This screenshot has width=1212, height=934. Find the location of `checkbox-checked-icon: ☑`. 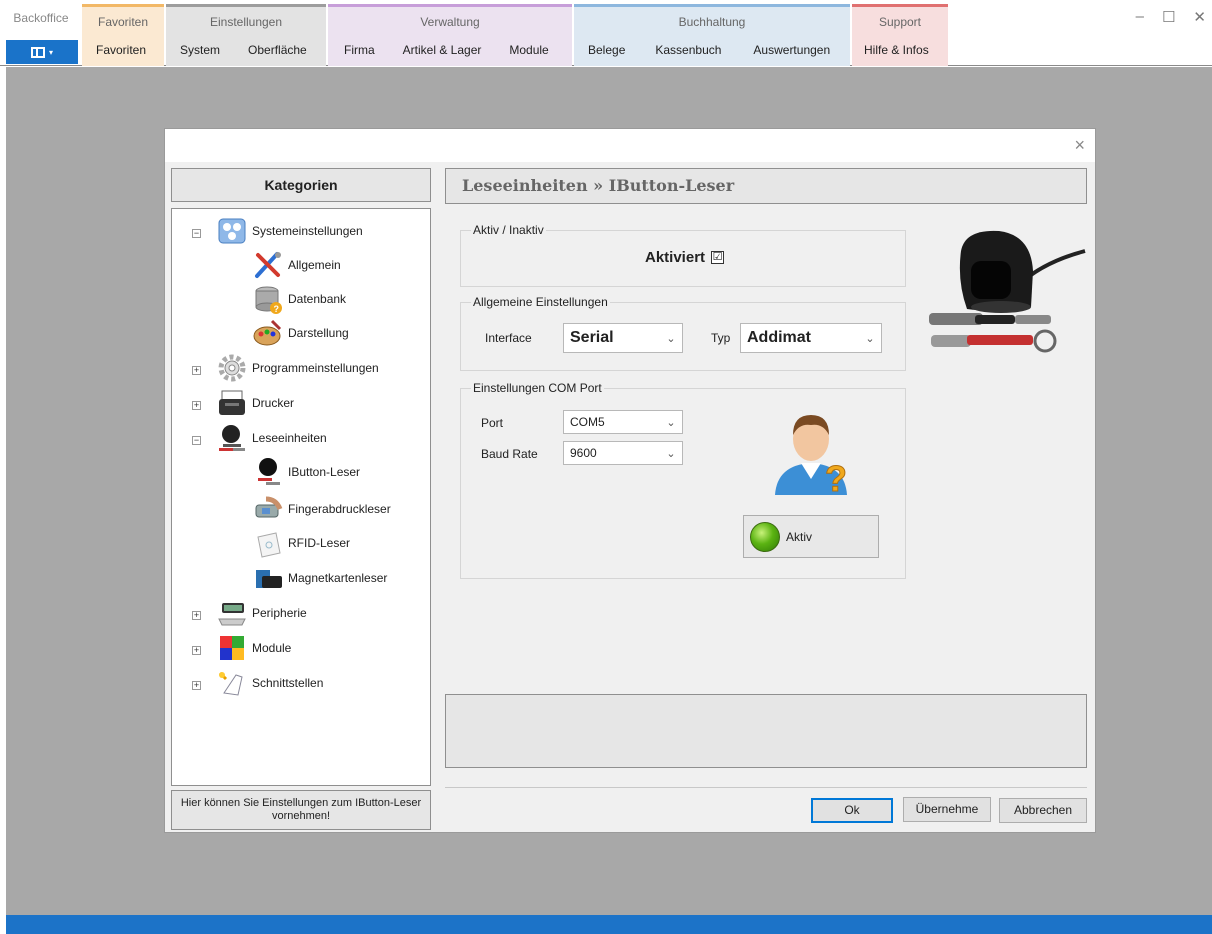

checkbox-checked-icon: ☑ is located at coordinates (718, 257).